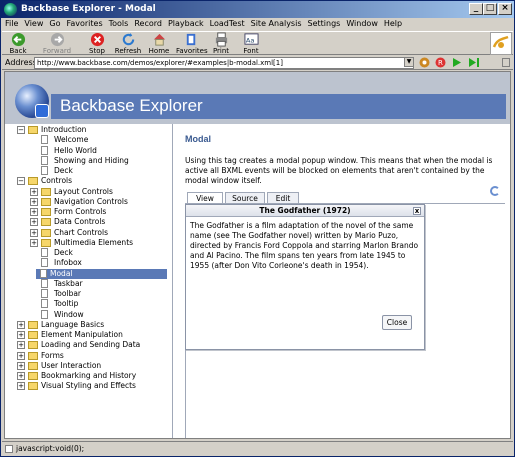 The height and width of the screenshot is (457, 515). I want to click on address-scroll, so click(506, 62).